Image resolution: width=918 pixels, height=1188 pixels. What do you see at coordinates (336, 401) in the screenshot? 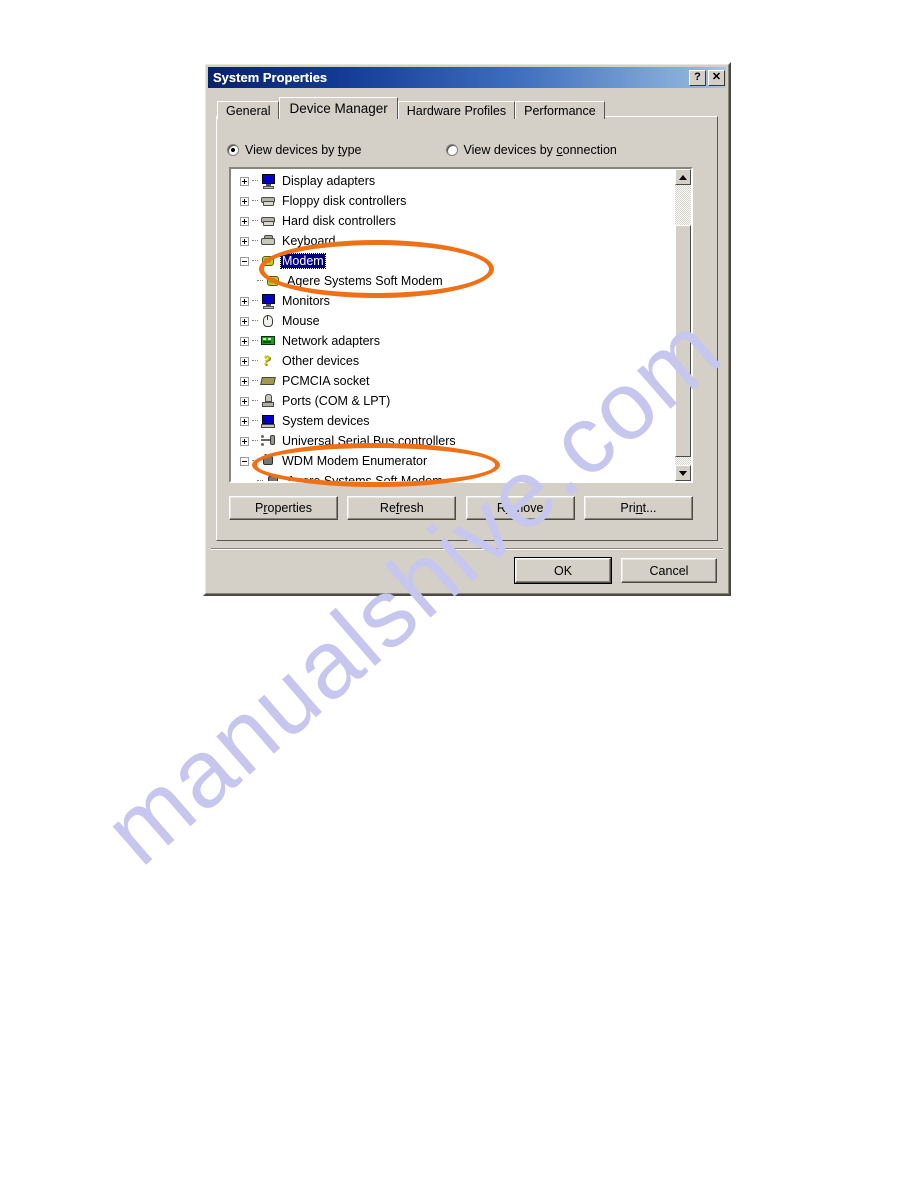
I see `tree-item-label: Ports (COM & LPT)` at bounding box center [336, 401].